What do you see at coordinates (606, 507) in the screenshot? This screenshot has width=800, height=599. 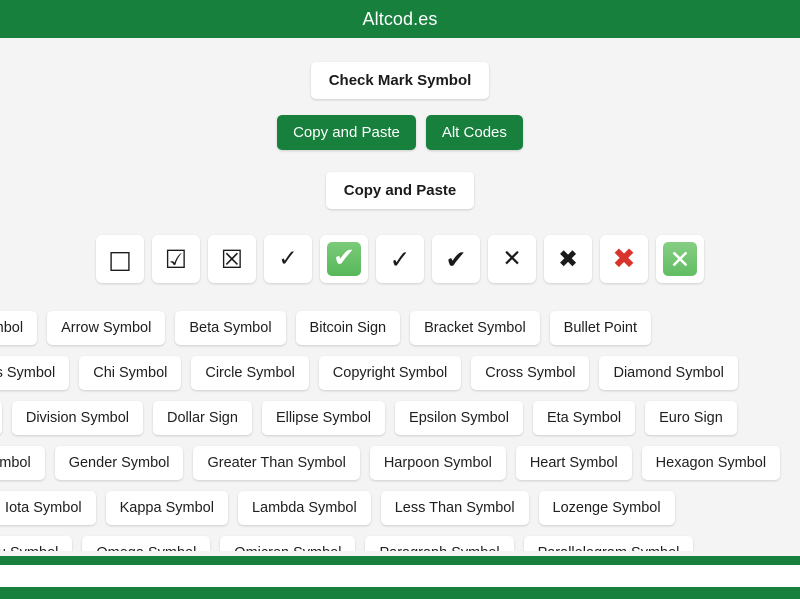 I see `symbol-tag-link: Lozenge Symbol` at bounding box center [606, 507].